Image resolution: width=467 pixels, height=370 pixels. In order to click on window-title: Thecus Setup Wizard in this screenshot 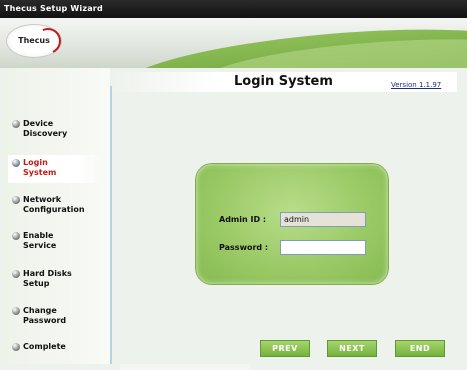, I will do `click(53, 8)`.